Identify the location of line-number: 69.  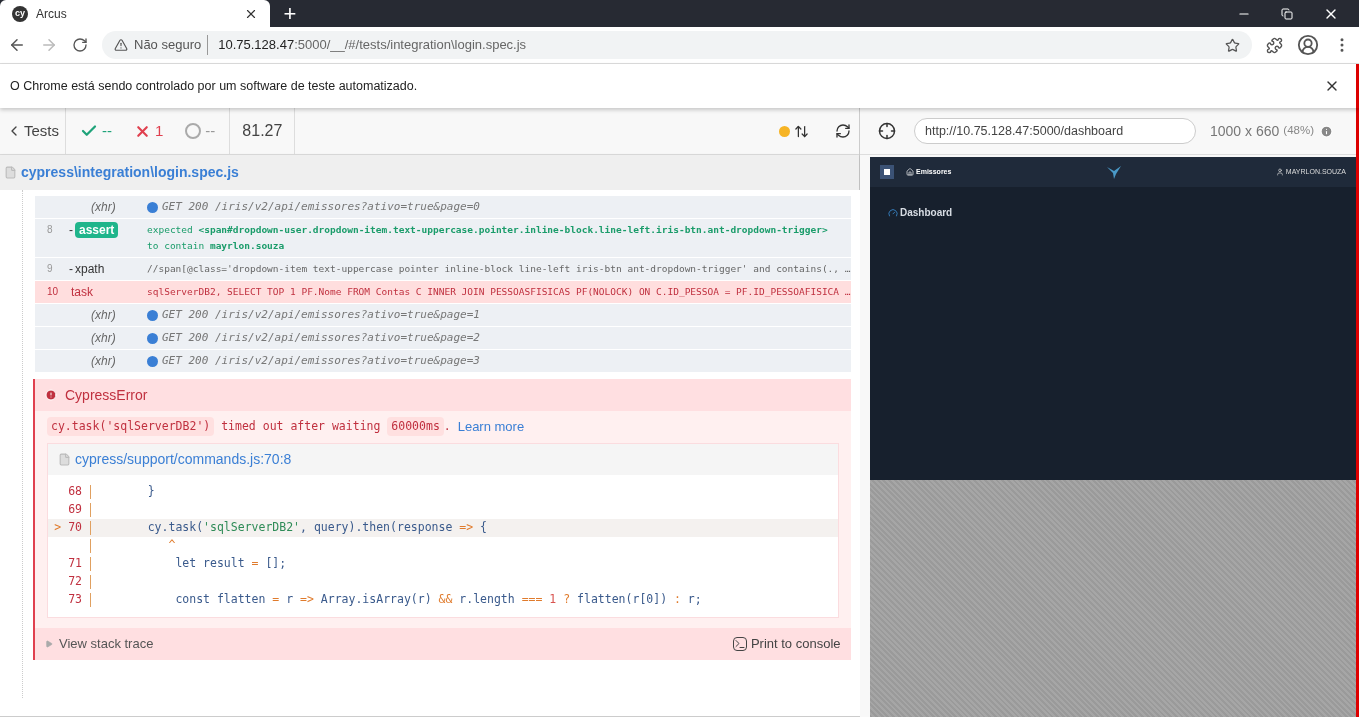
(75, 509).